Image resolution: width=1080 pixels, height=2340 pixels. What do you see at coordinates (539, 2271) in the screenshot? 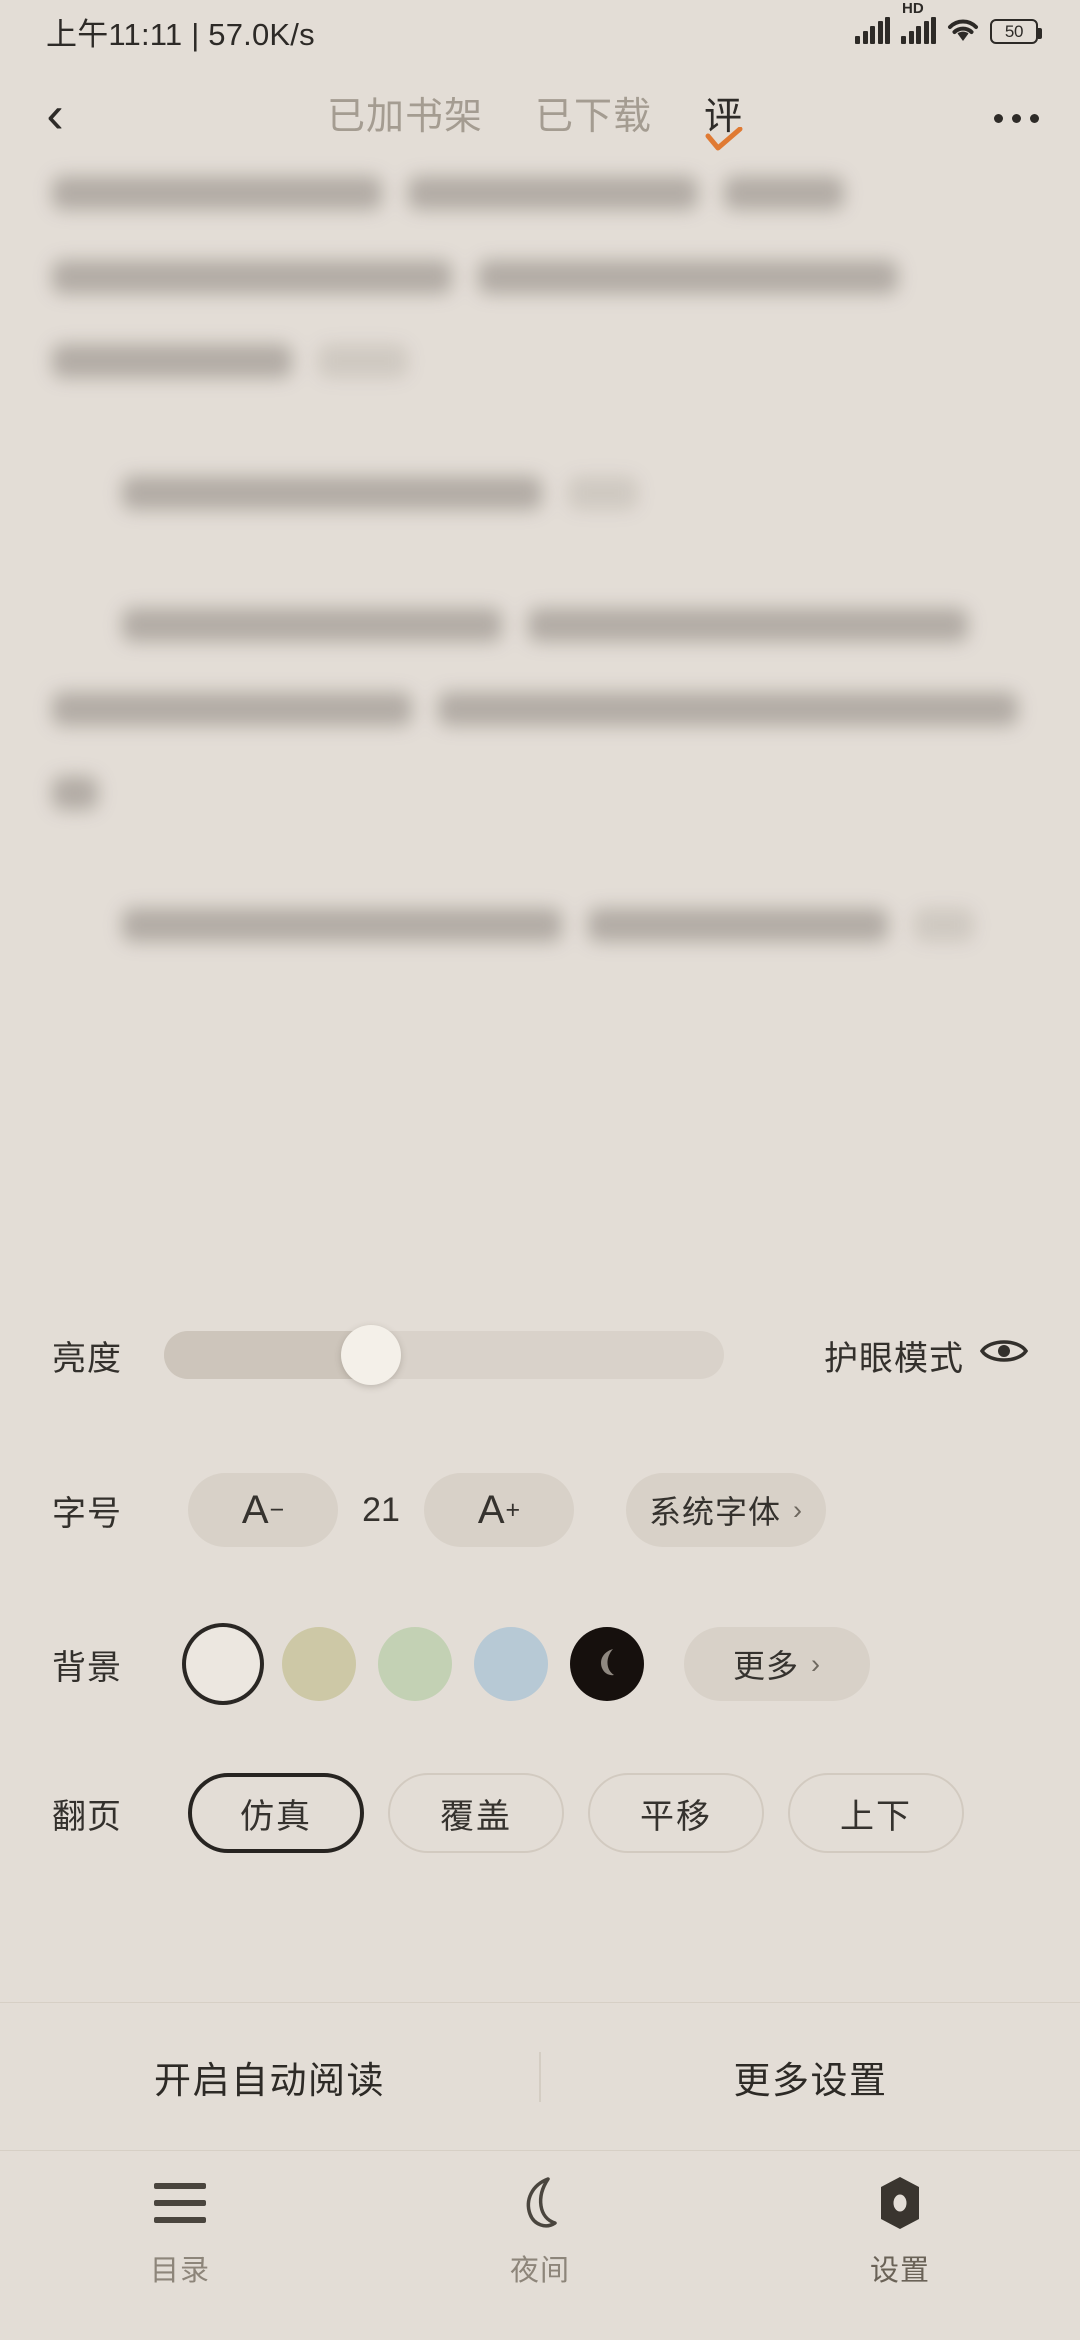
I see `tab-night-label: 夜间` at bounding box center [539, 2271].